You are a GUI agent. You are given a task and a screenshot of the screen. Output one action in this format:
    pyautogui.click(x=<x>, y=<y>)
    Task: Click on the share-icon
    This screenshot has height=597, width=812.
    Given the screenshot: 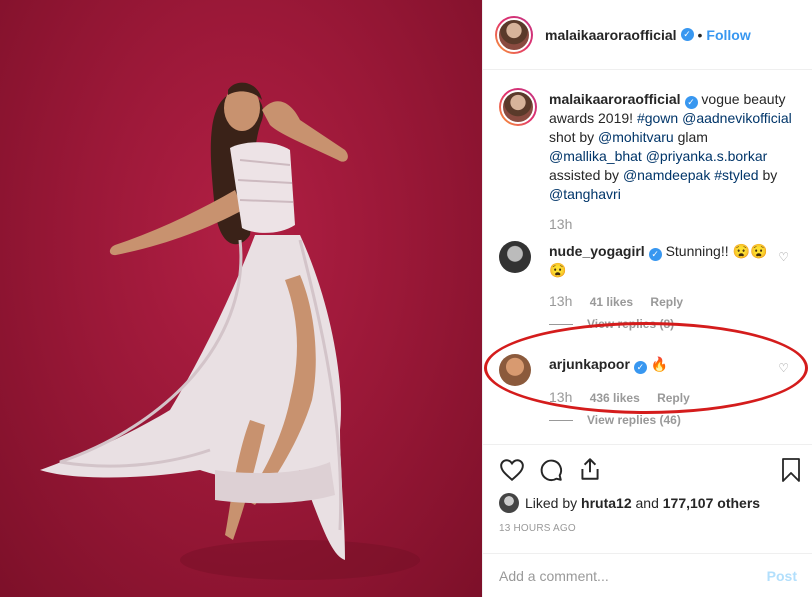 What is the action you would take?
    pyautogui.click(x=590, y=469)
    